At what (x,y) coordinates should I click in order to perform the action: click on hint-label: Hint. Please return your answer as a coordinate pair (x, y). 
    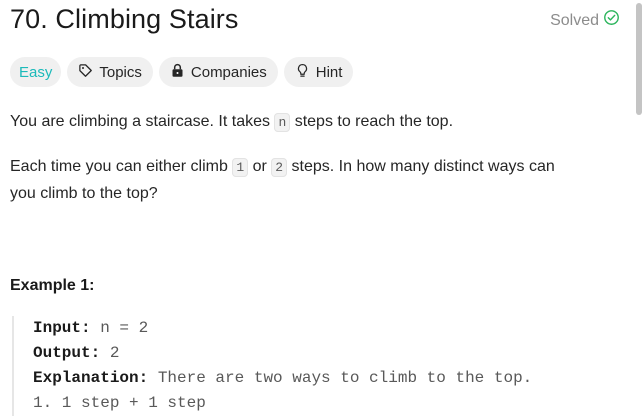
    Looking at the image, I should click on (329, 72).